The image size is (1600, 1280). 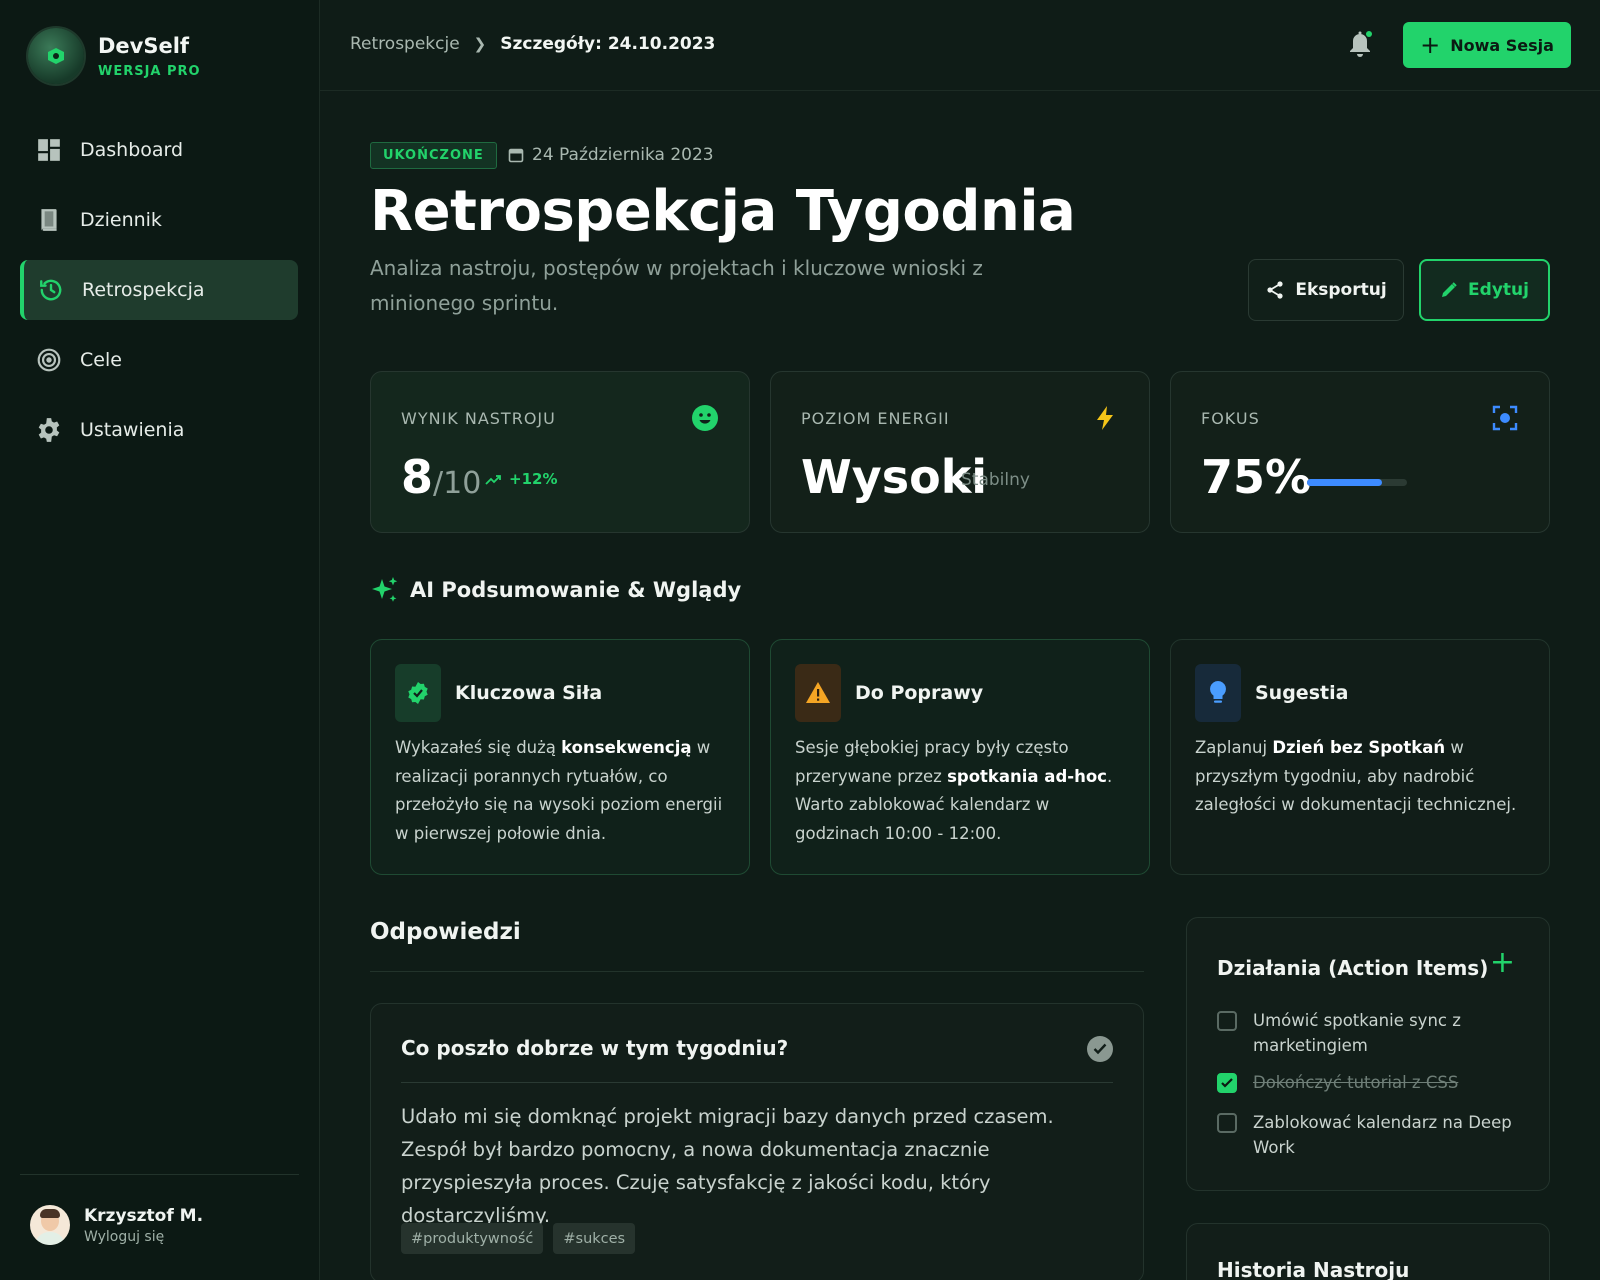 What do you see at coordinates (595, 1048) in the screenshot?
I see `answer-question: Co poszło dobrze w tym tygodniu?` at bounding box center [595, 1048].